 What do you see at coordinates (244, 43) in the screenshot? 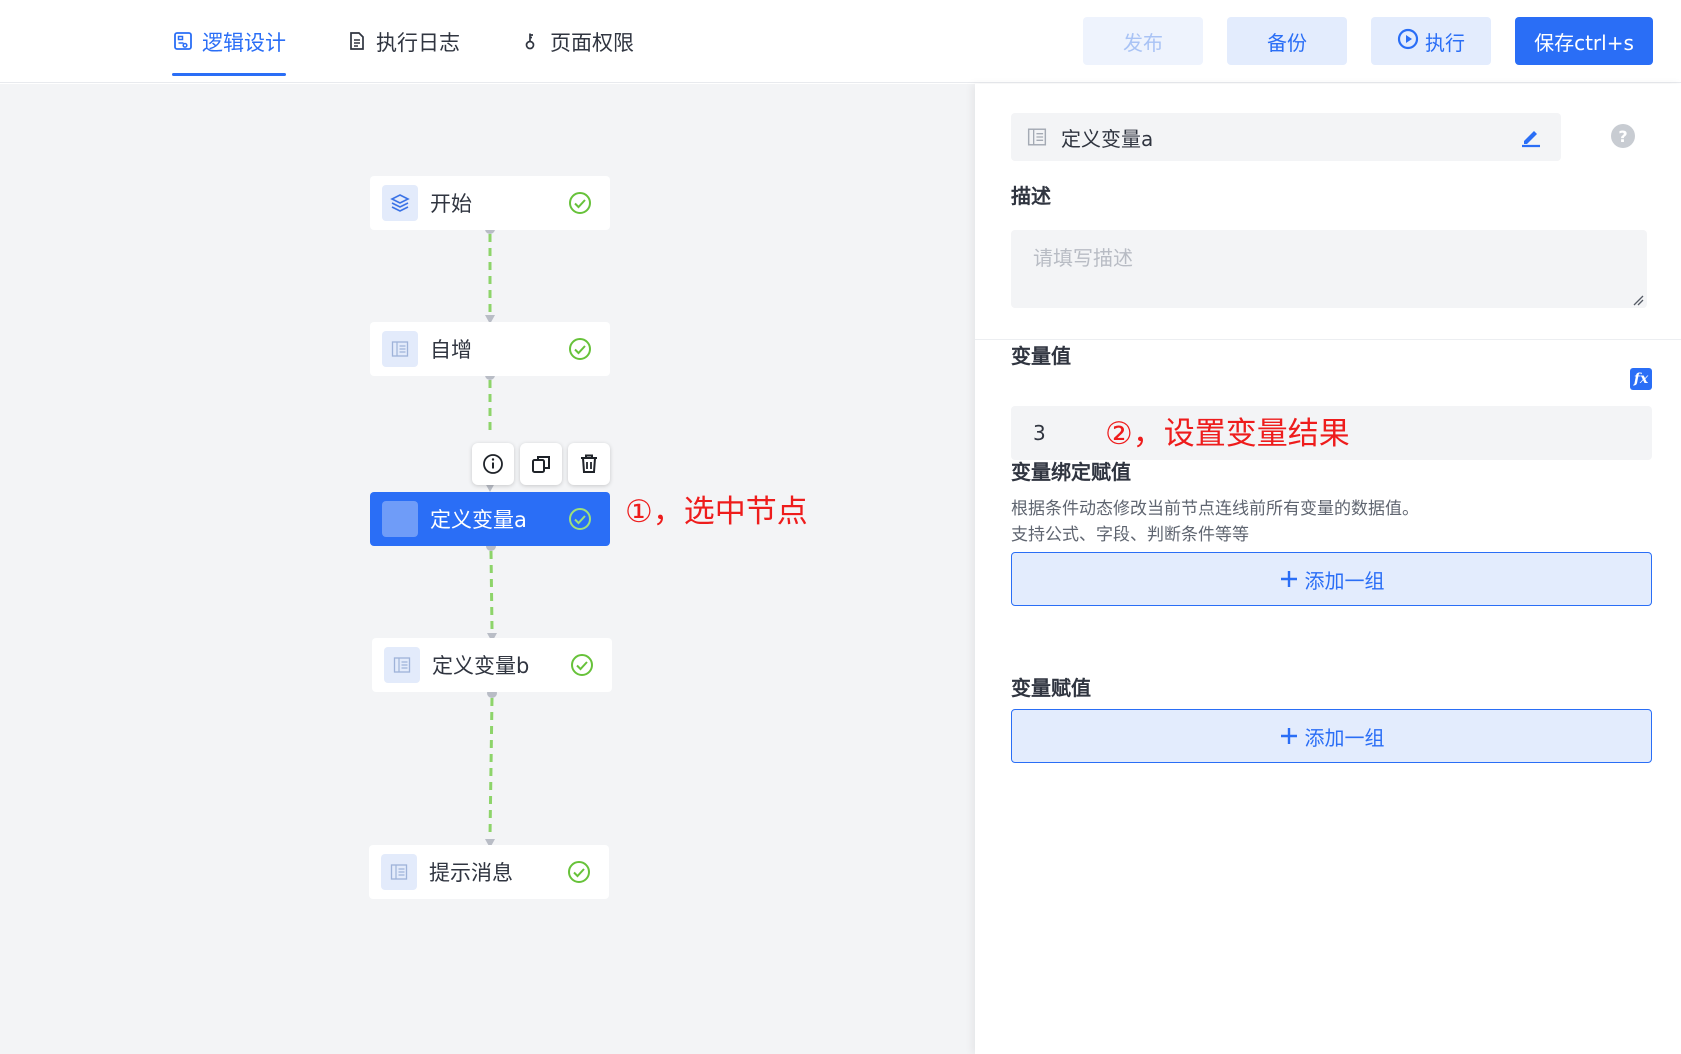
I see `tab-label: 逻辑设计` at bounding box center [244, 43].